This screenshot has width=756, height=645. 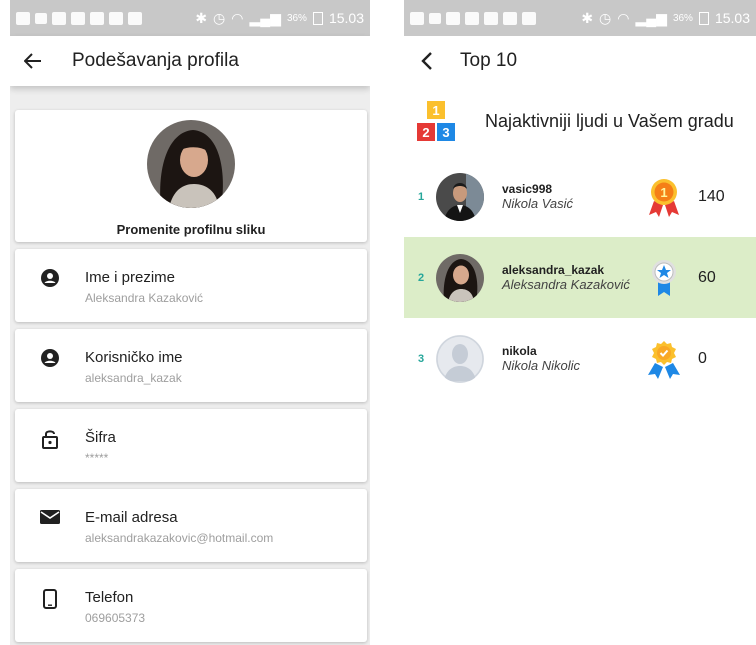 What do you see at coordinates (702, 358) in the screenshot?
I see `points: 0` at bounding box center [702, 358].